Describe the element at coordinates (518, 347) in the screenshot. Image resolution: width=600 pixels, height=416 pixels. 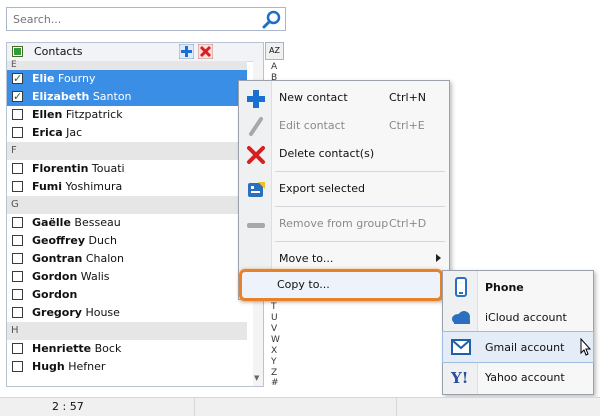
I see `submenu-item-gmail: Gmail account` at that location.